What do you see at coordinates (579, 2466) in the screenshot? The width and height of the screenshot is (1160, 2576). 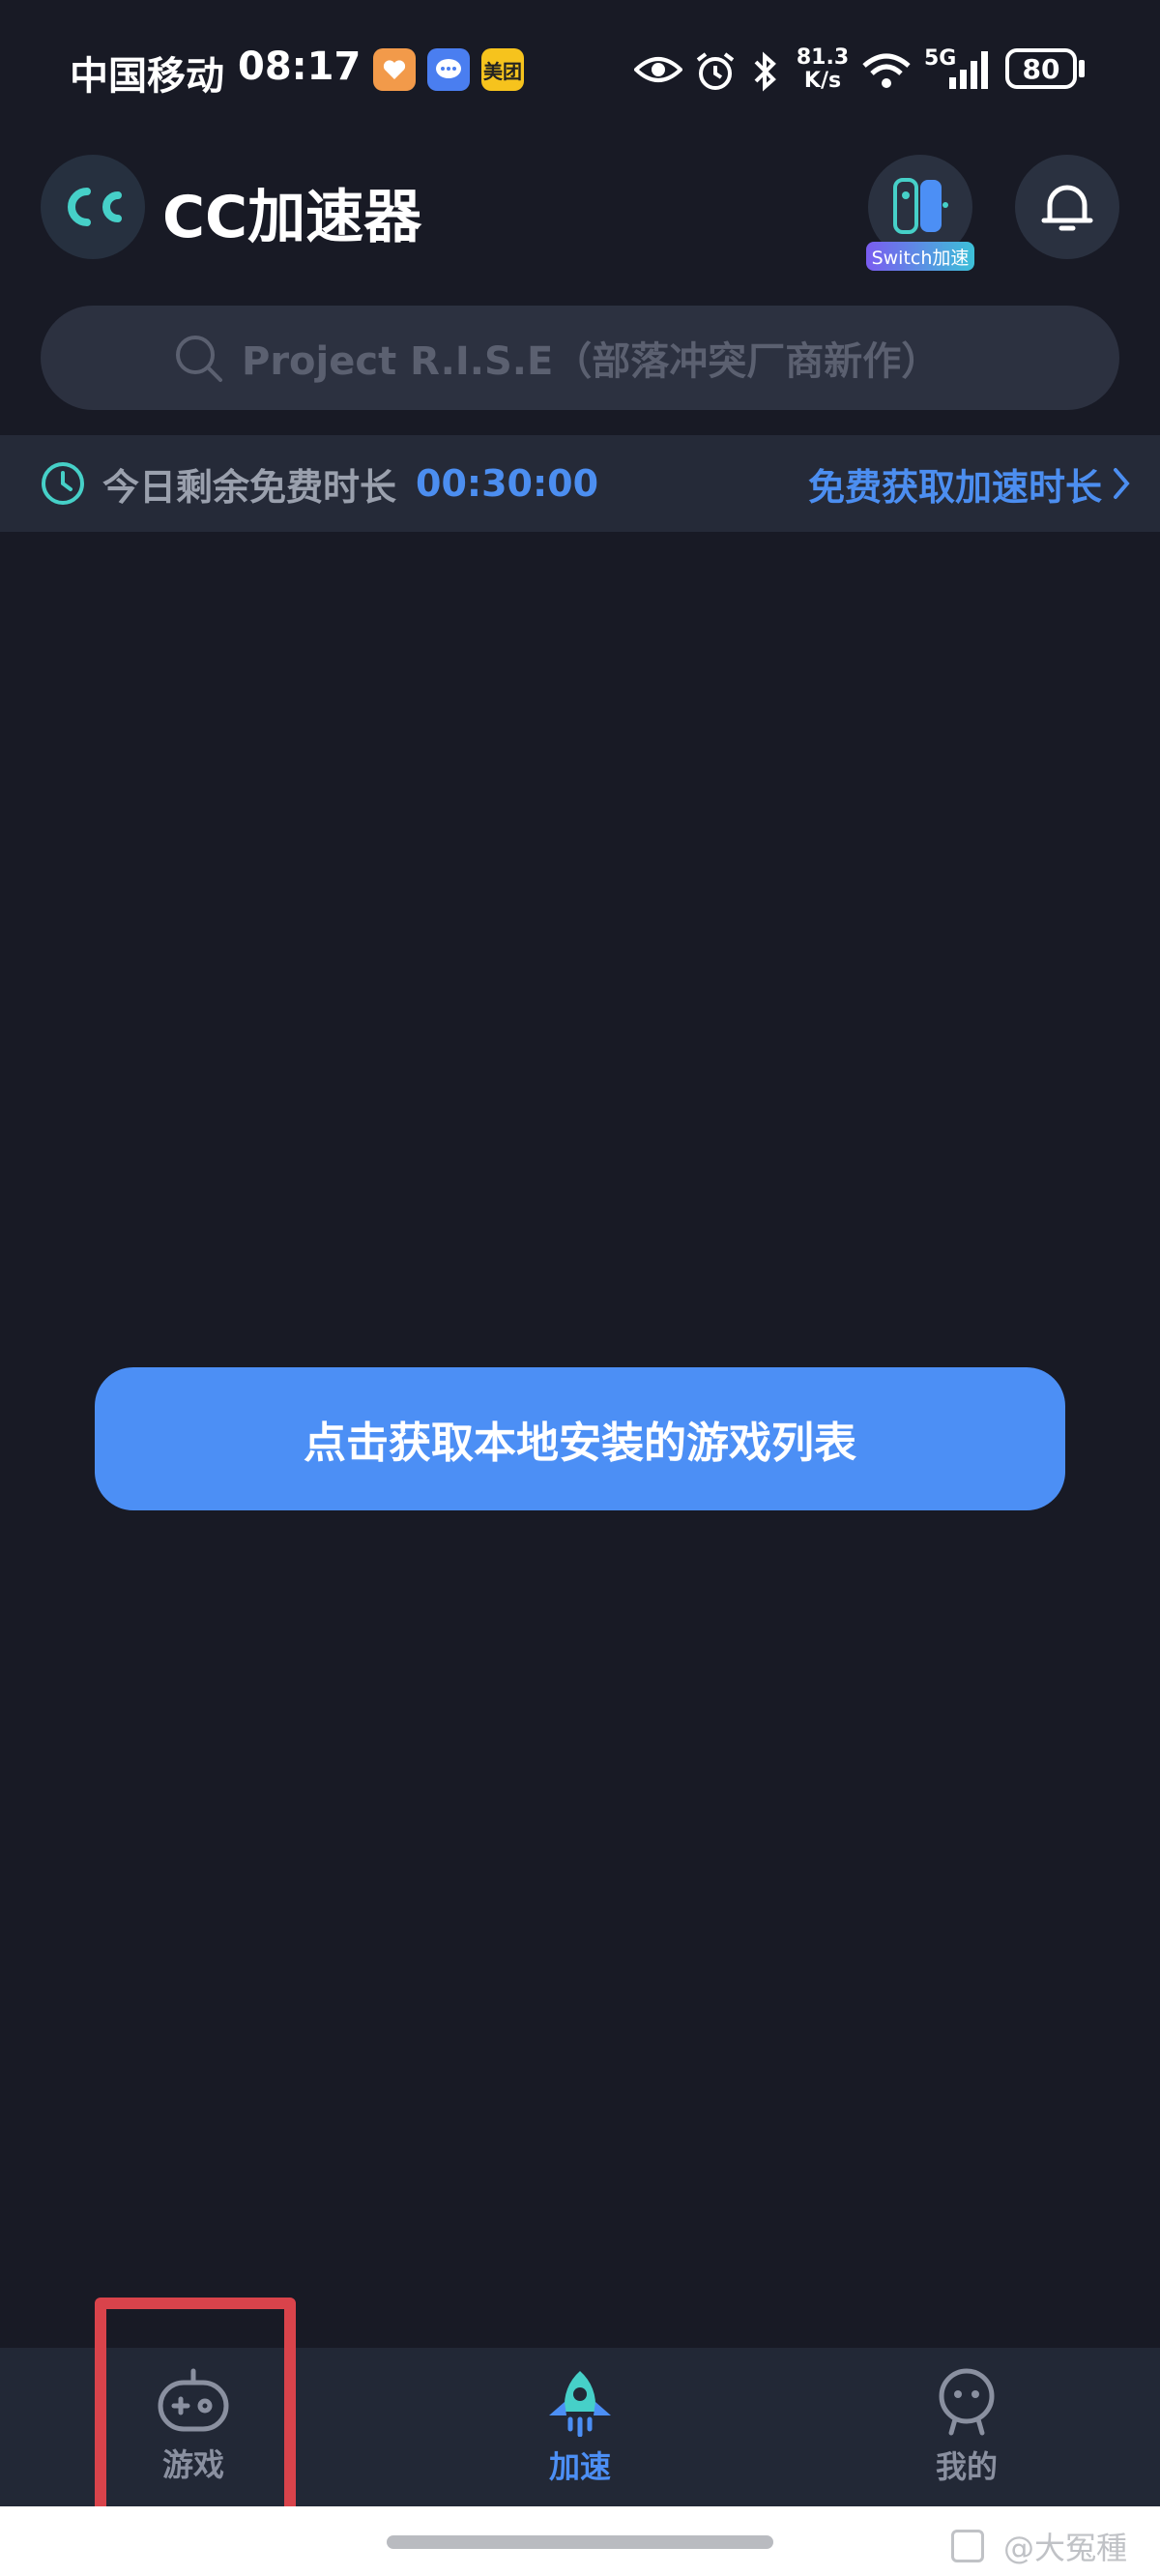 I see `nav-label-accelerate: 加速` at bounding box center [579, 2466].